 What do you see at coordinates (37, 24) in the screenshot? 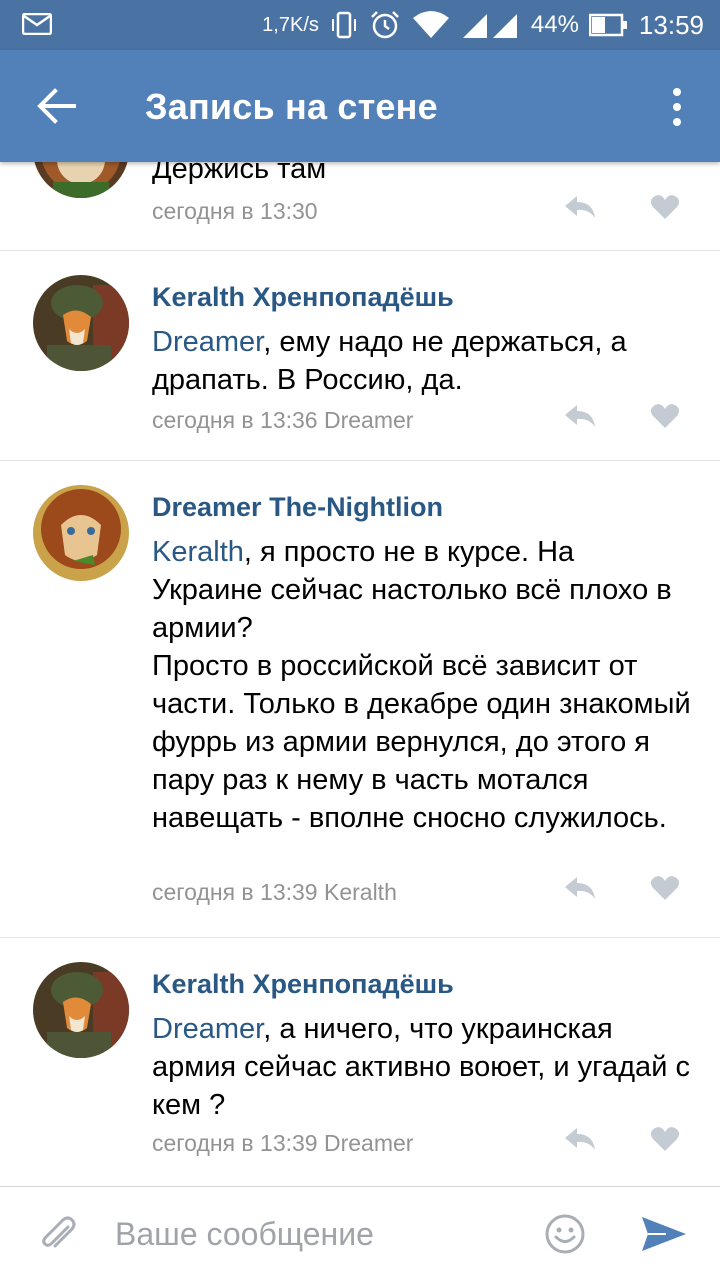
I see `mail-icon` at bounding box center [37, 24].